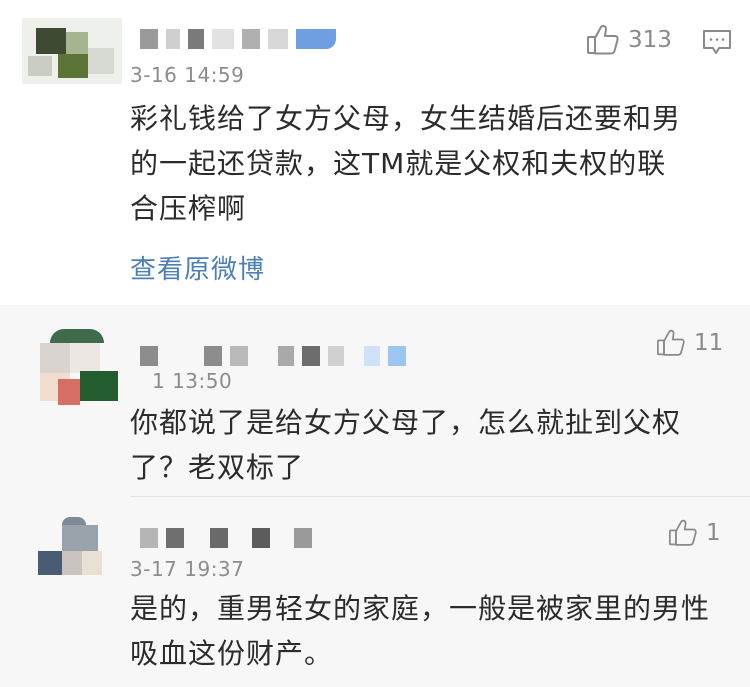 The height and width of the screenshot is (687, 750). Describe the element at coordinates (398, 163) in the screenshot. I see `comment-text-line: 的一起还贷款，这TM就是父权和夫权的联` at that location.